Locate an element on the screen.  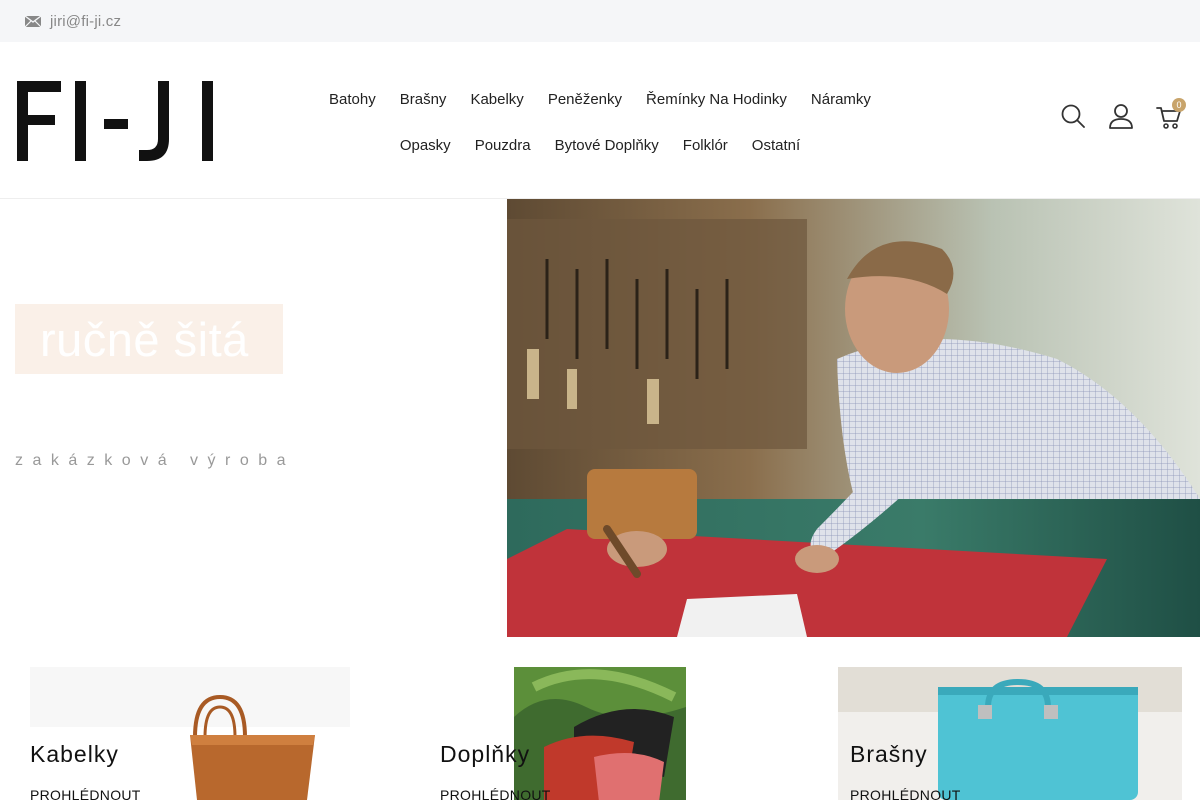
category-card-kabelky: Kabelky PROHLÉDNOUT is located at coordinates (190, 733).